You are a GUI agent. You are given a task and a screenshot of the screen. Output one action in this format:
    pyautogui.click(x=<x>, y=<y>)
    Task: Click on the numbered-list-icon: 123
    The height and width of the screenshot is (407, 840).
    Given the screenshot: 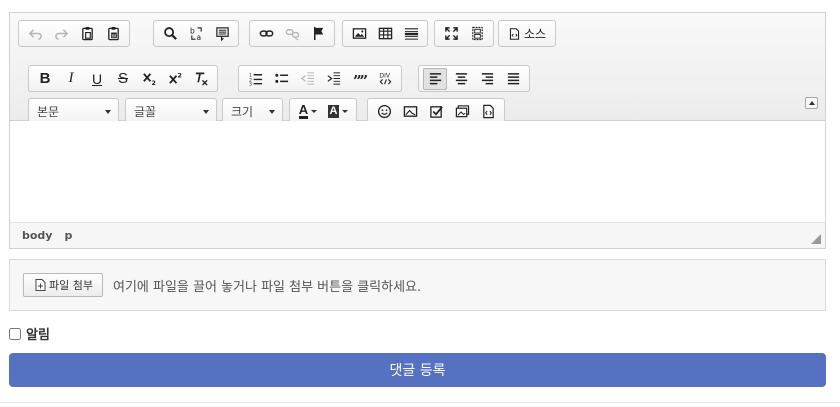 What is the action you would take?
    pyautogui.click(x=255, y=79)
    